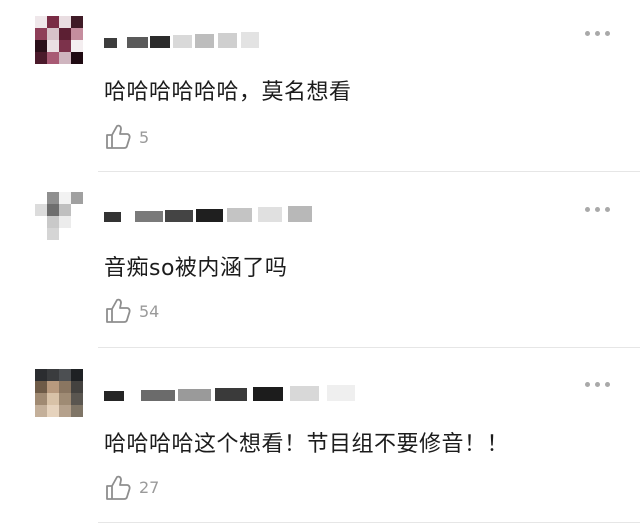 This screenshot has height=525, width=640. What do you see at coordinates (307, 444) in the screenshot?
I see `comment-text: 哈哈哈哈这个想看！节目组不要修音！！` at bounding box center [307, 444].